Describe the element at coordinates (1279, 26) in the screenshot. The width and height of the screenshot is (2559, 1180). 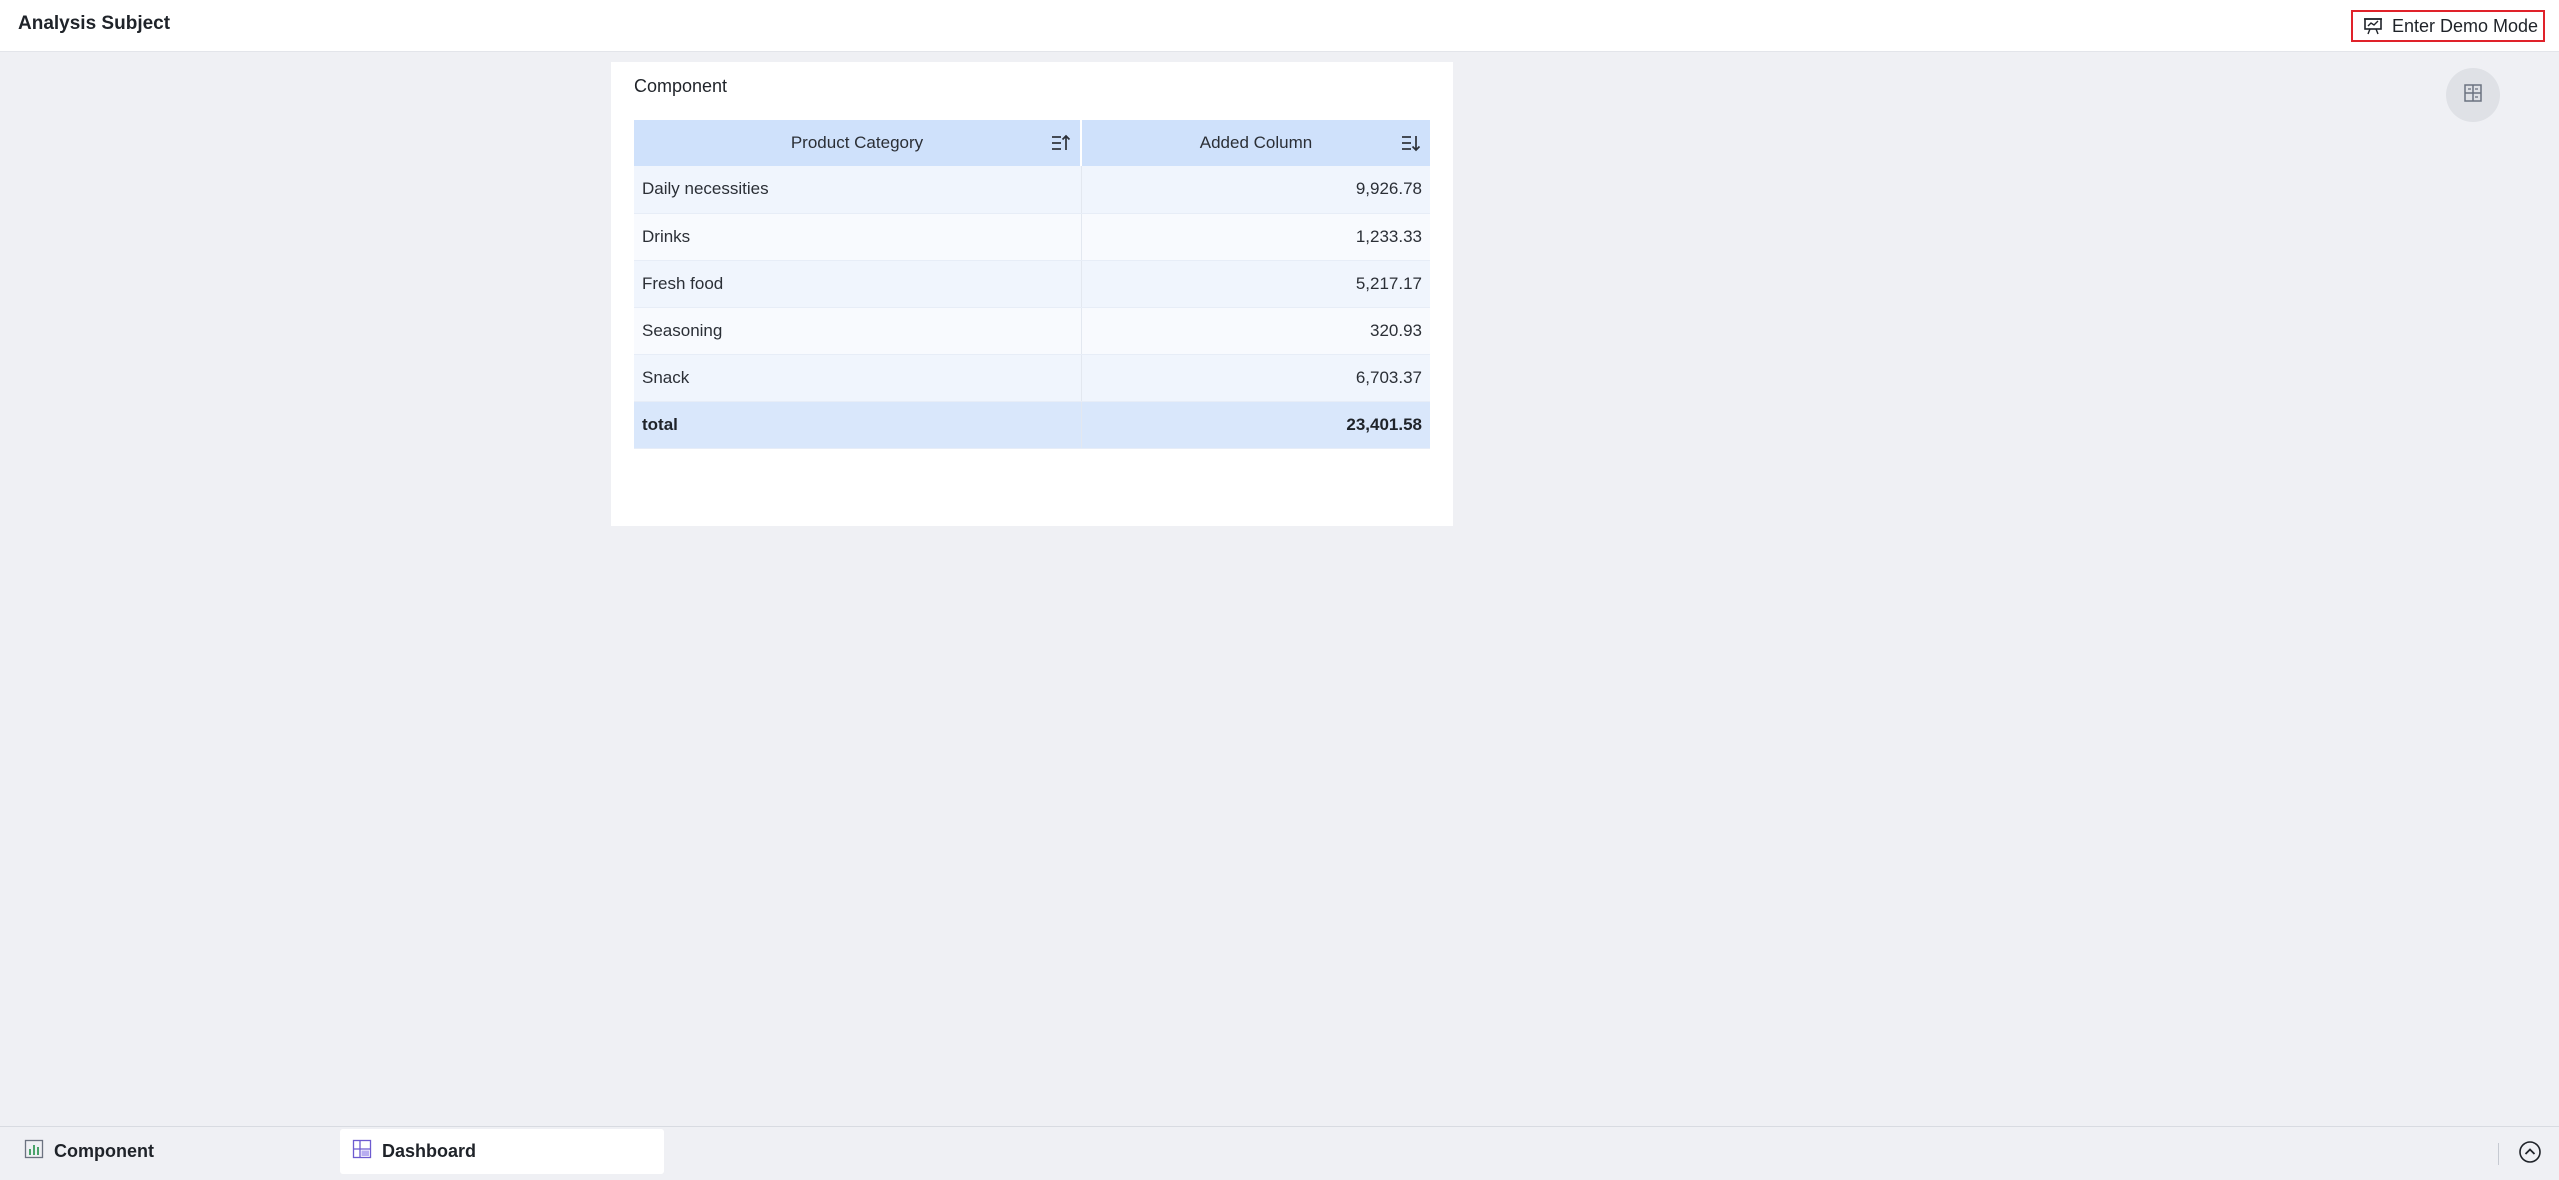
I see `top-bar: Analysis Subject Enter Demo Mode` at that location.